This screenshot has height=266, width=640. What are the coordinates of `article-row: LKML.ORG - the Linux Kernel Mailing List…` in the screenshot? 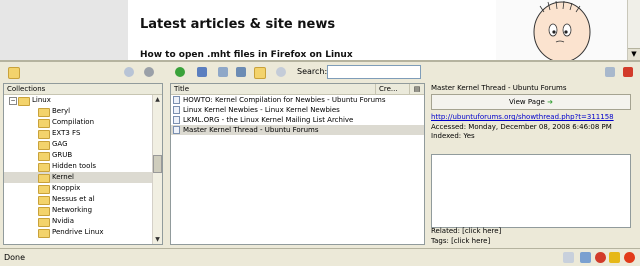 It's located at (297, 120).